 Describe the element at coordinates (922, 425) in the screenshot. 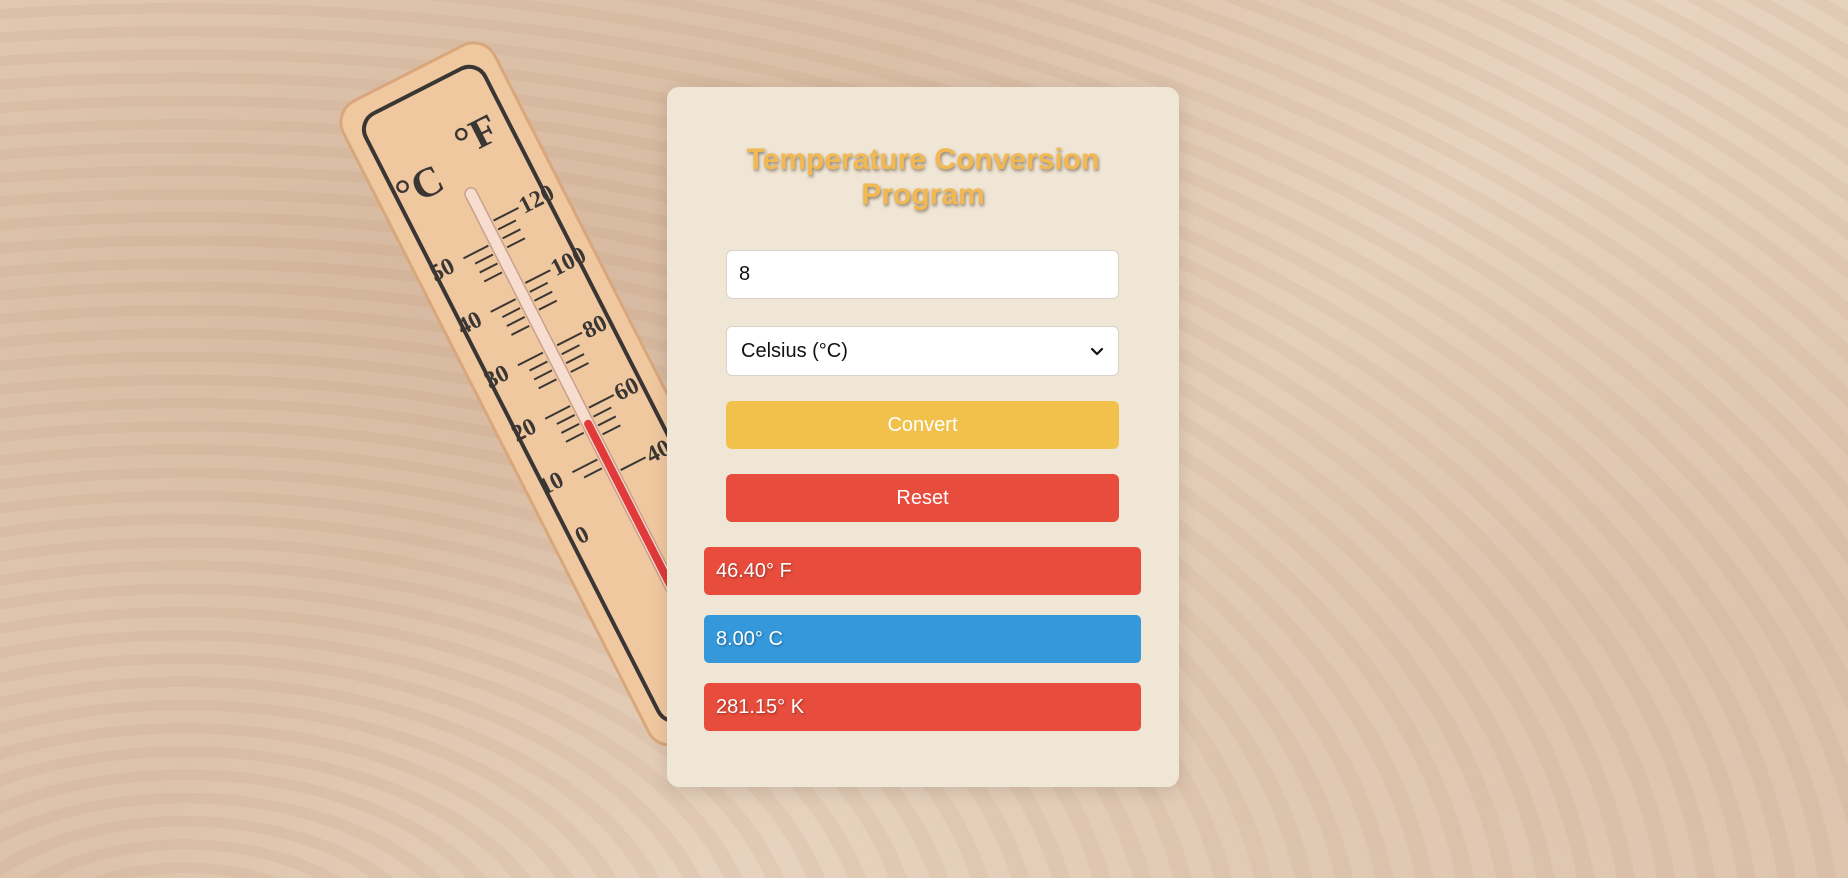

I see `convert-button: Convert` at that location.